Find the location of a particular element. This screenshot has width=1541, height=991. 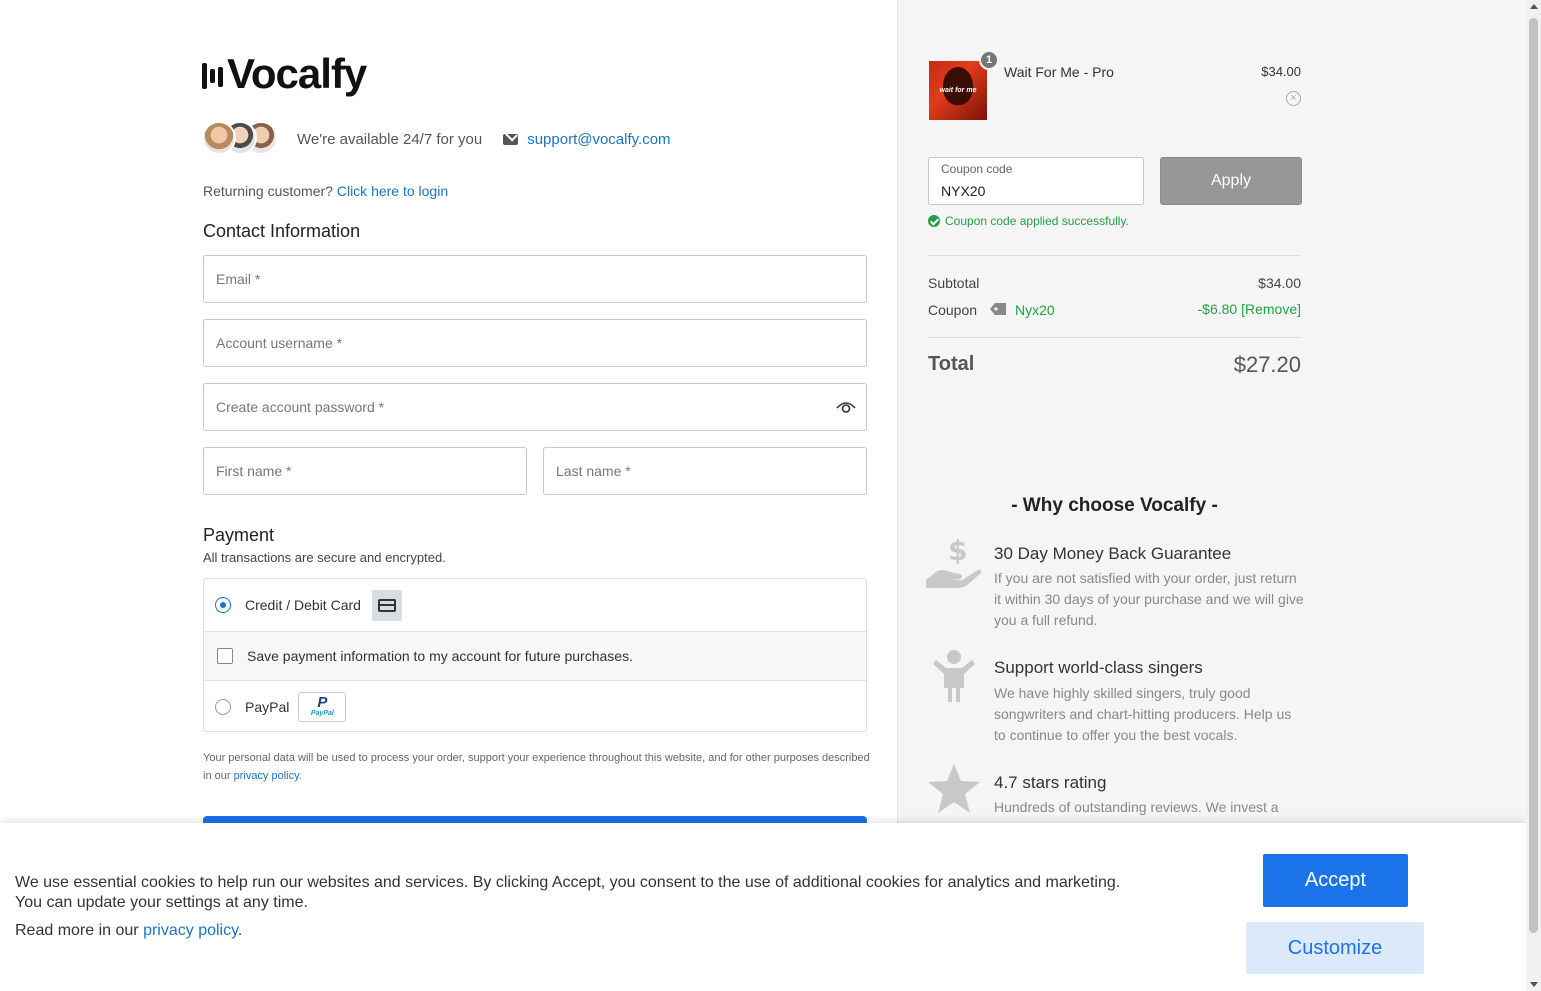

coupon-discount-remove: -$6.80 [Remove] is located at coordinates (1250, 309).